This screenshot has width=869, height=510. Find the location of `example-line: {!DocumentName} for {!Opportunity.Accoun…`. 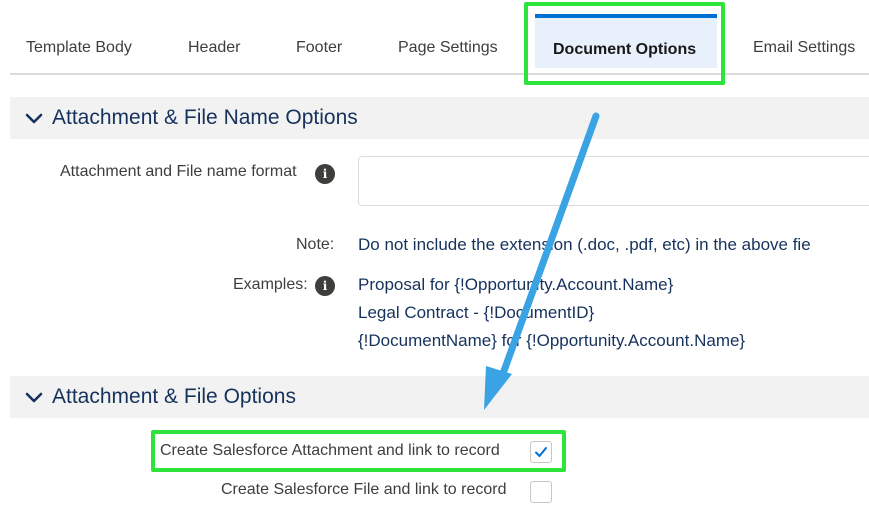

example-line: {!DocumentName} for {!Opportunity.Accoun… is located at coordinates (552, 340).